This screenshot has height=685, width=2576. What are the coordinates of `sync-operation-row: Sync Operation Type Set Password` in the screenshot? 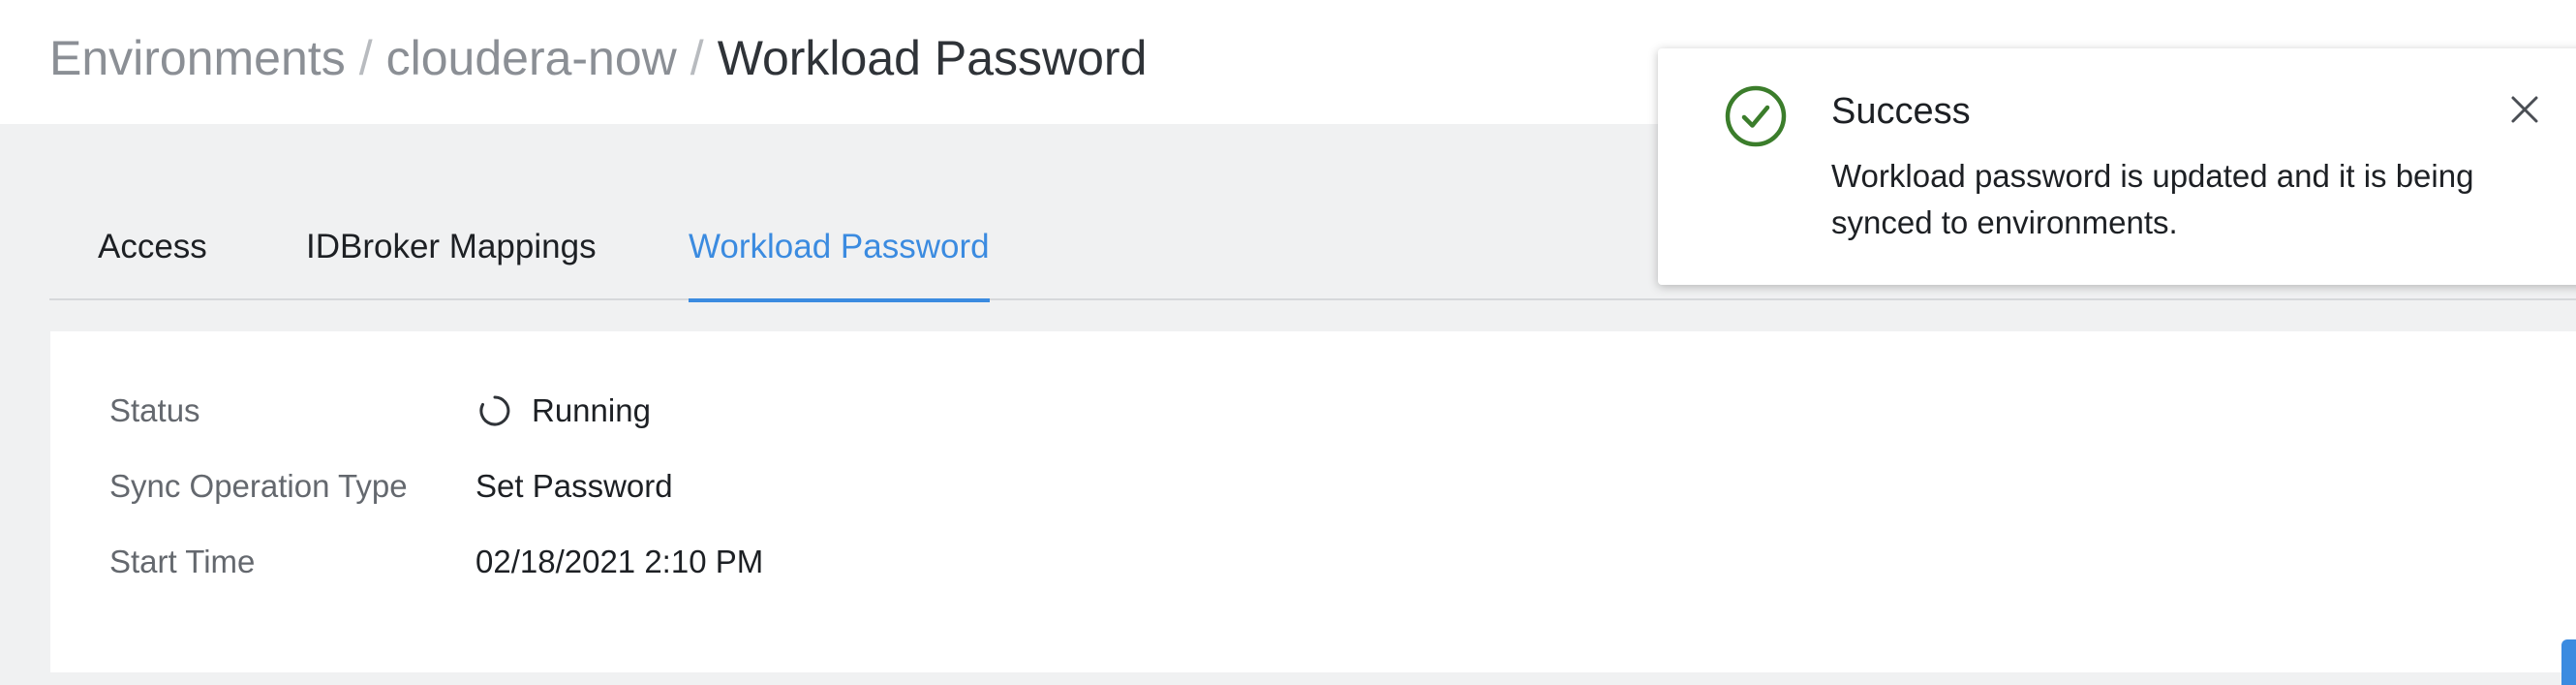 It's located at (391, 487).